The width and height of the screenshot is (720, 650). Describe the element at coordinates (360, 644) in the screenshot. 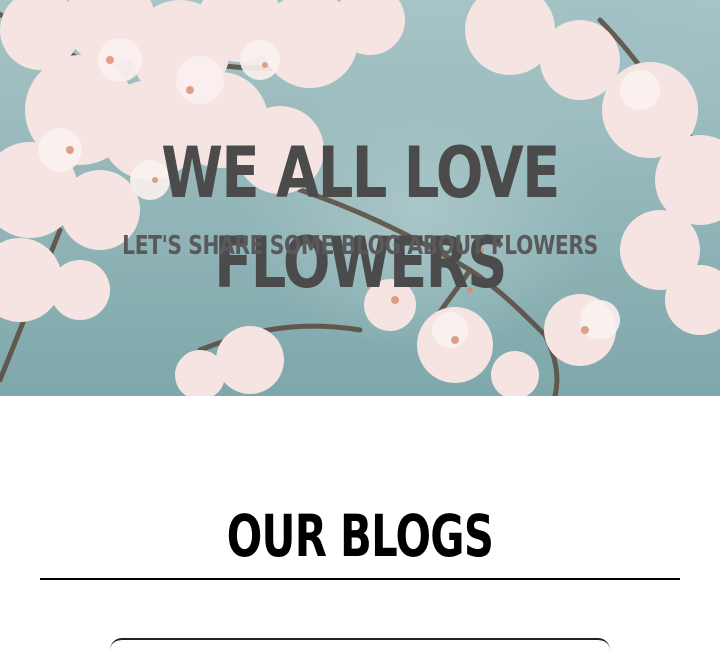

I see `blog-card` at that location.